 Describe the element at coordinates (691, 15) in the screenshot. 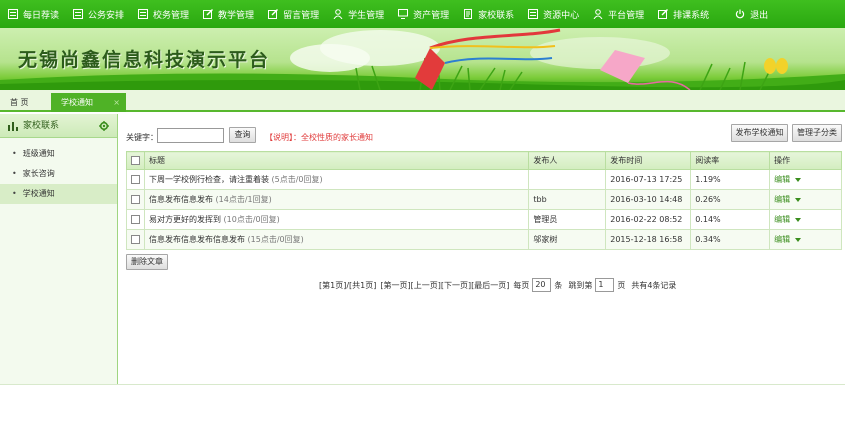

I see `nav-item-label: 排课系统` at that location.